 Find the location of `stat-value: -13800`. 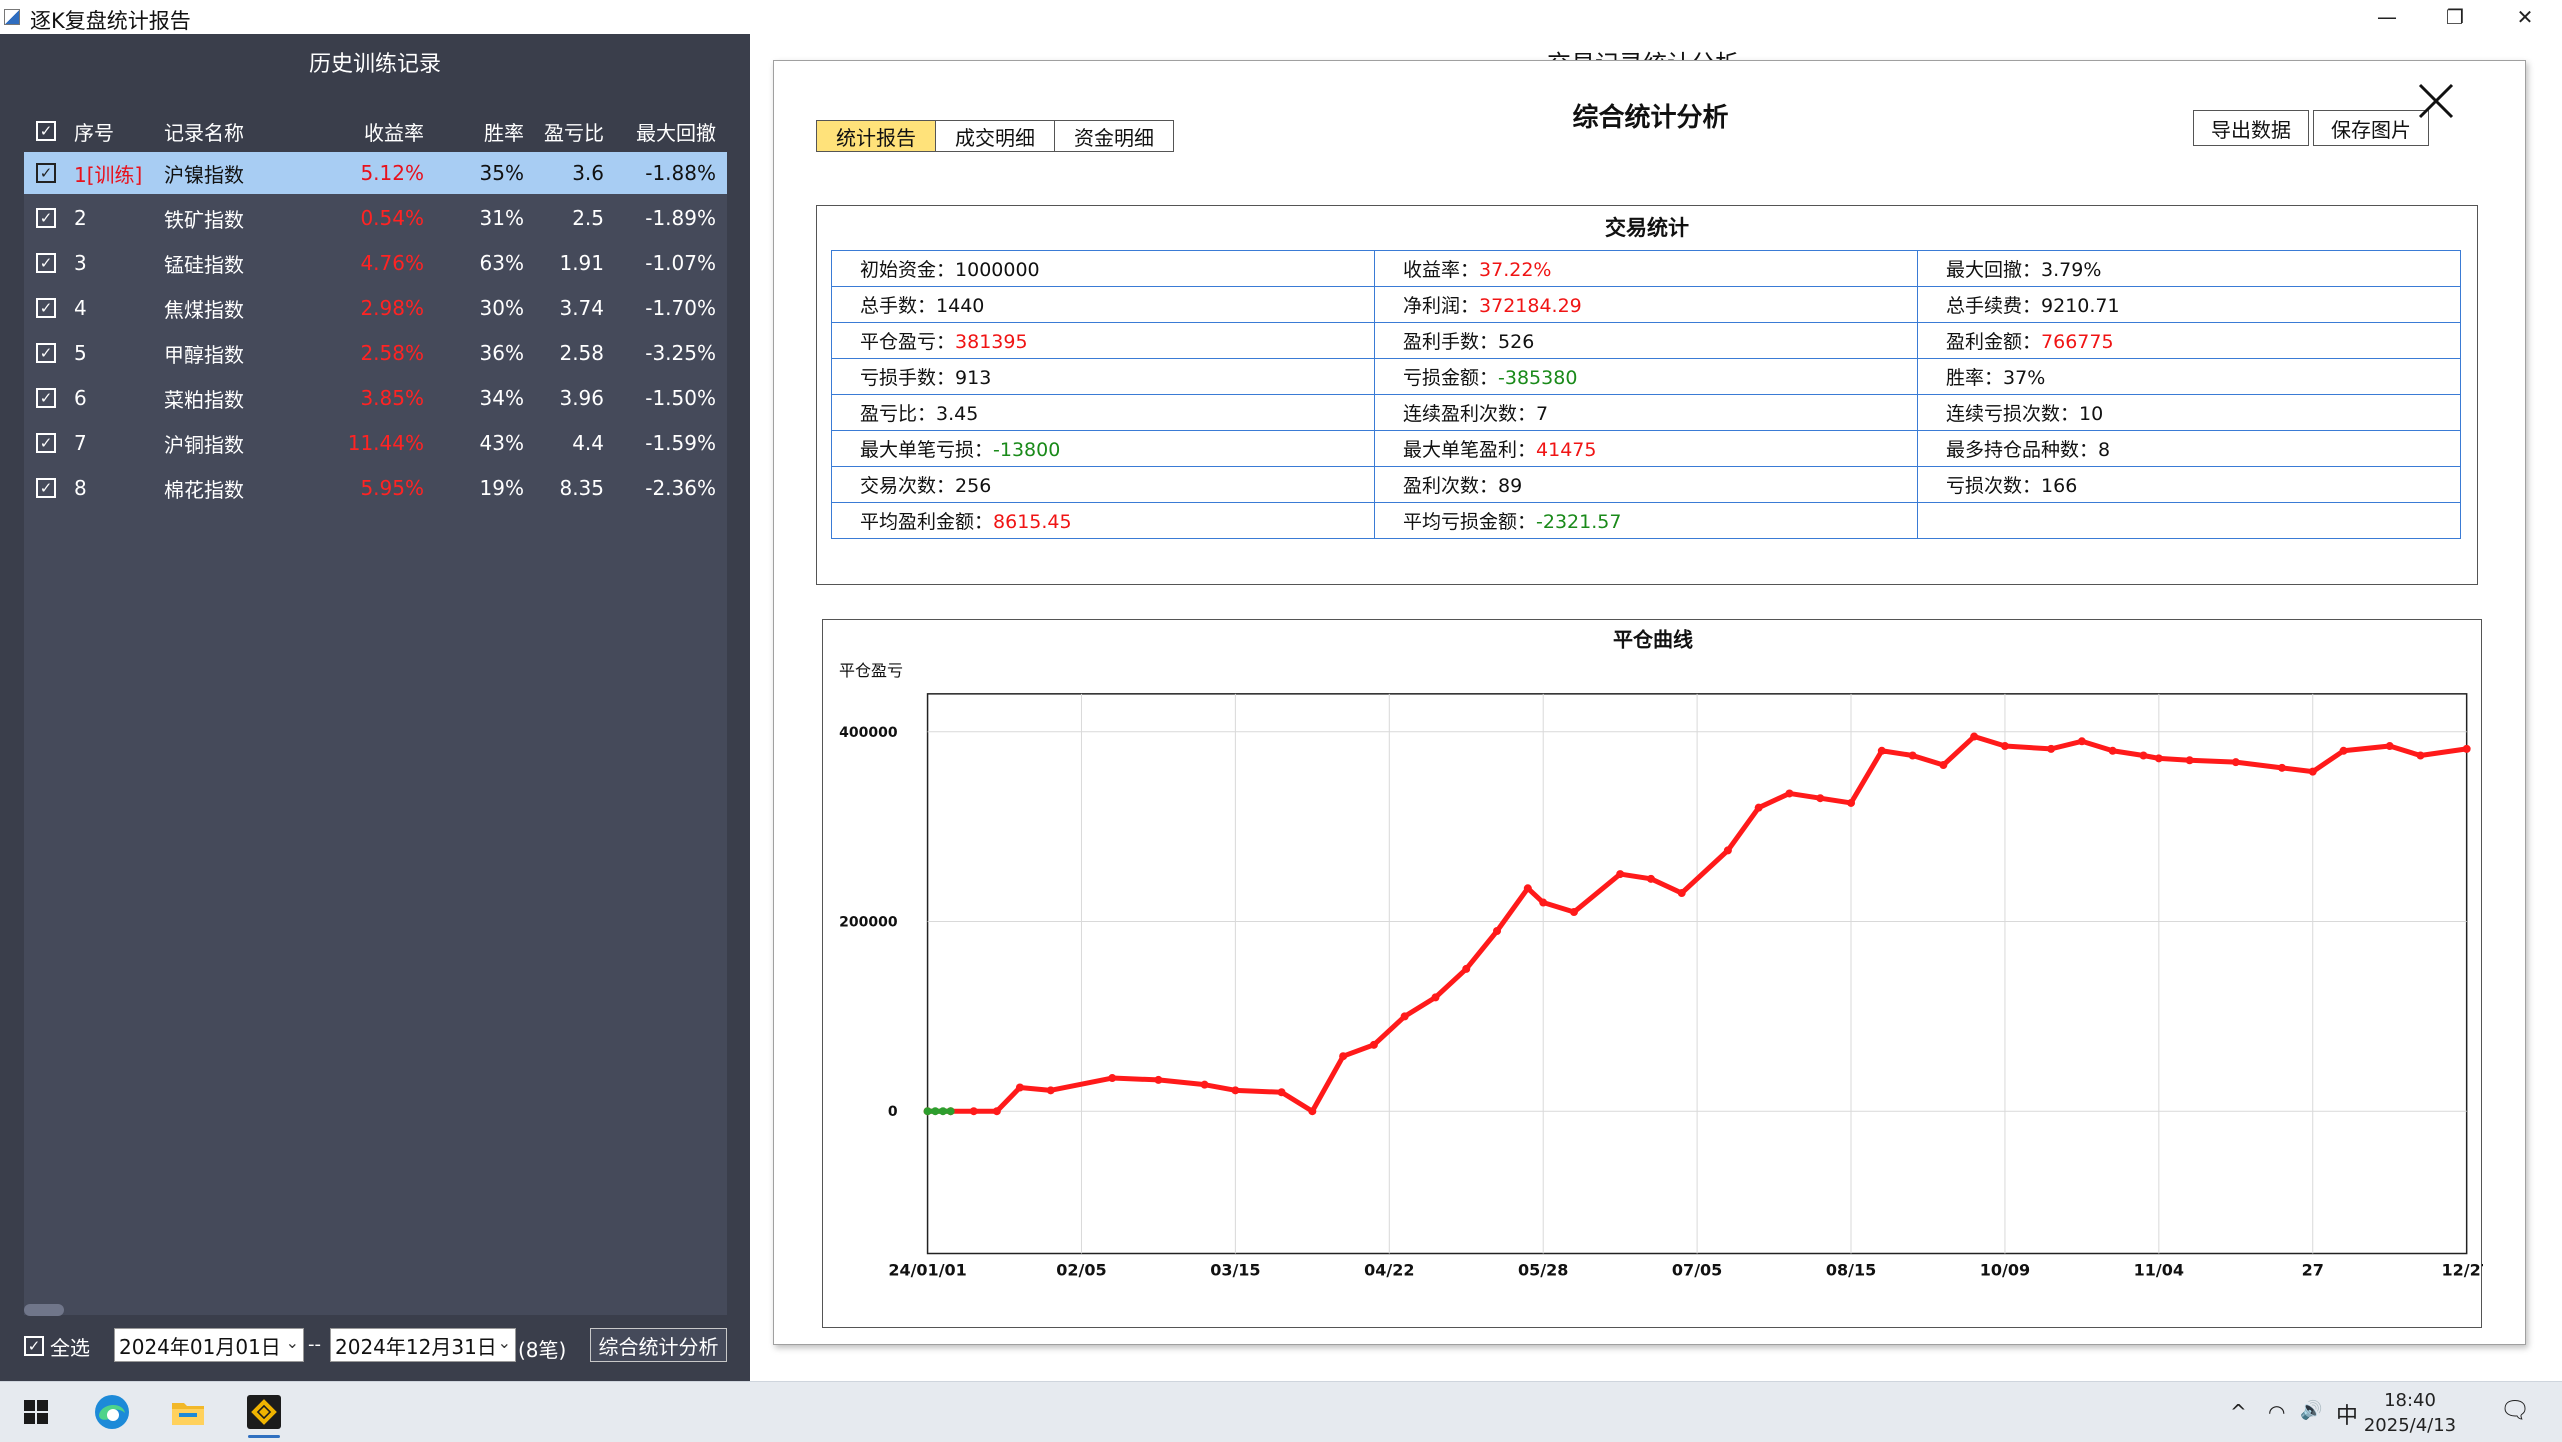

stat-value: -13800 is located at coordinates (1027, 450).